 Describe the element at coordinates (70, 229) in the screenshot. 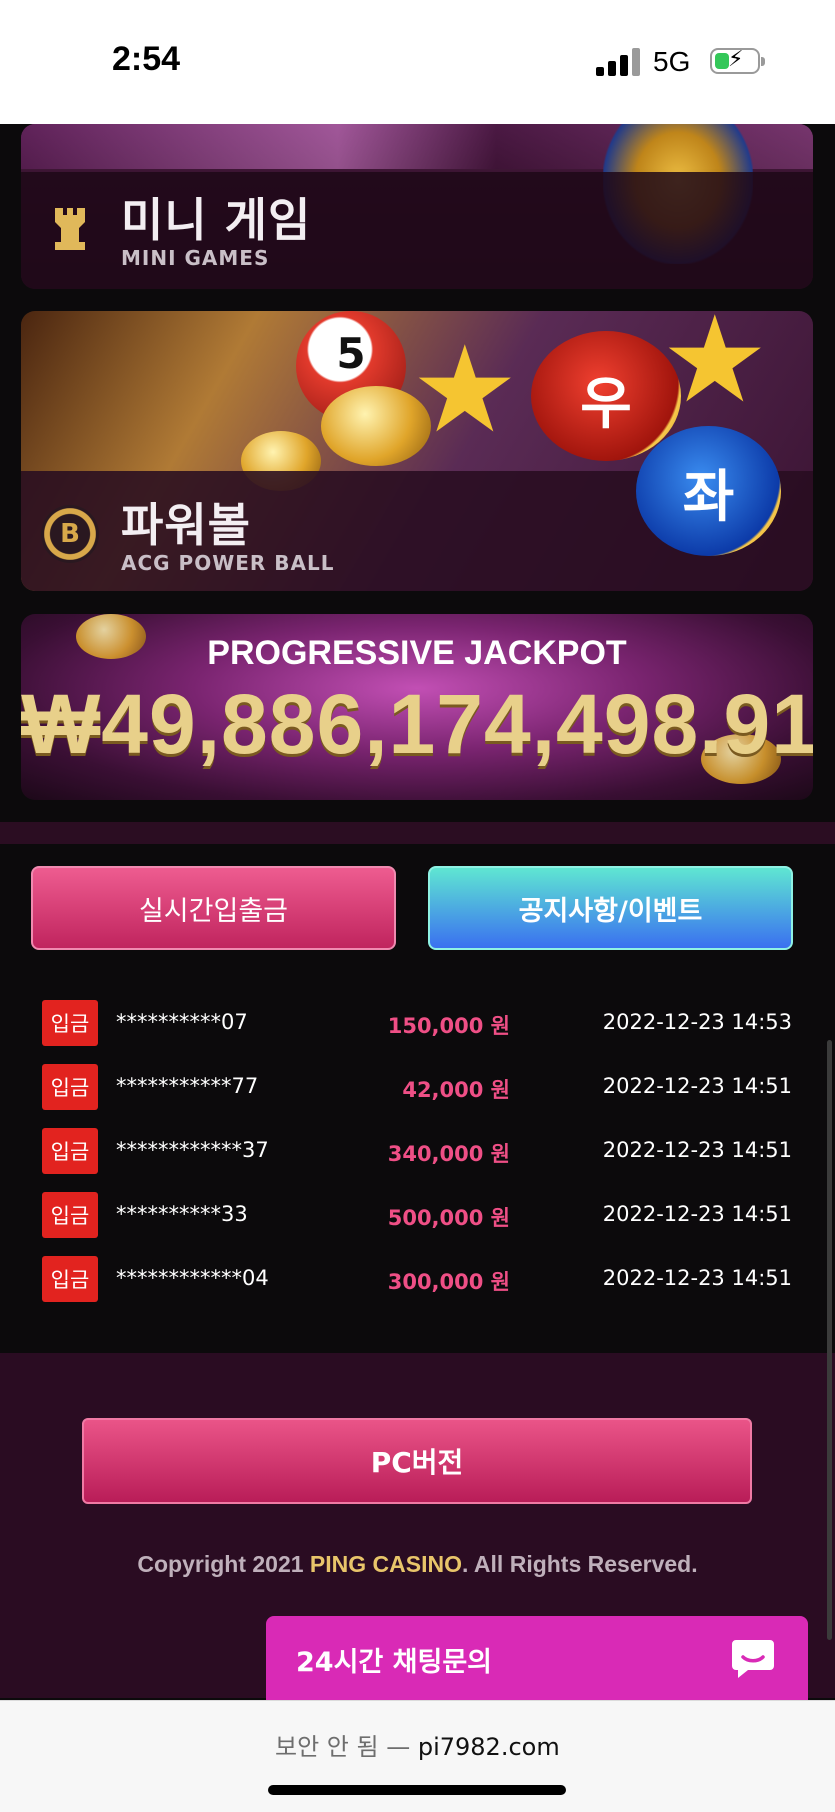

I see `rook-icon` at that location.